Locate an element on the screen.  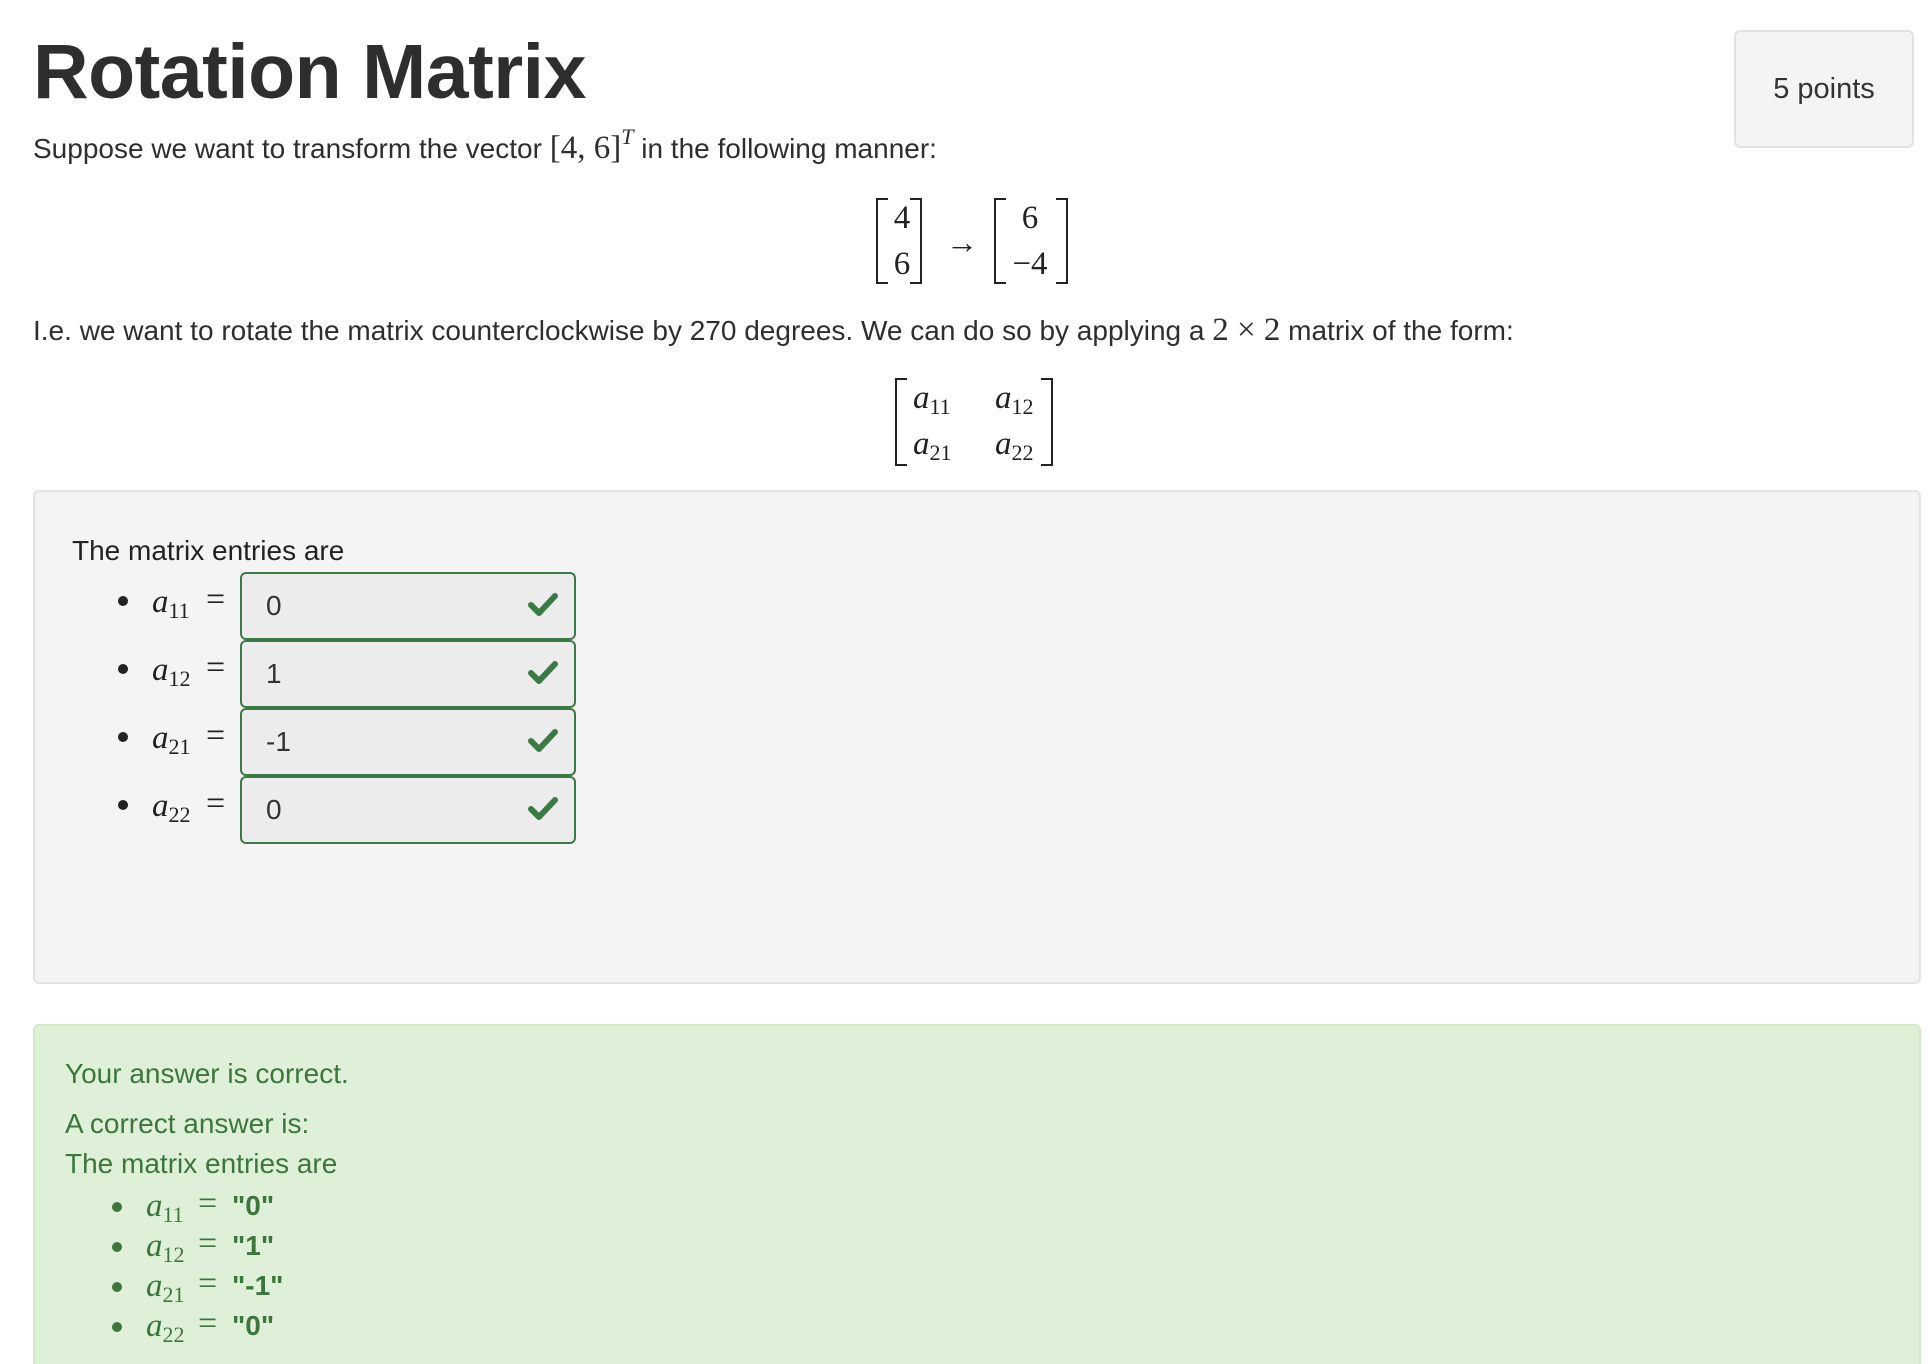
entry-variable: a12 is located at coordinates (171, 670).